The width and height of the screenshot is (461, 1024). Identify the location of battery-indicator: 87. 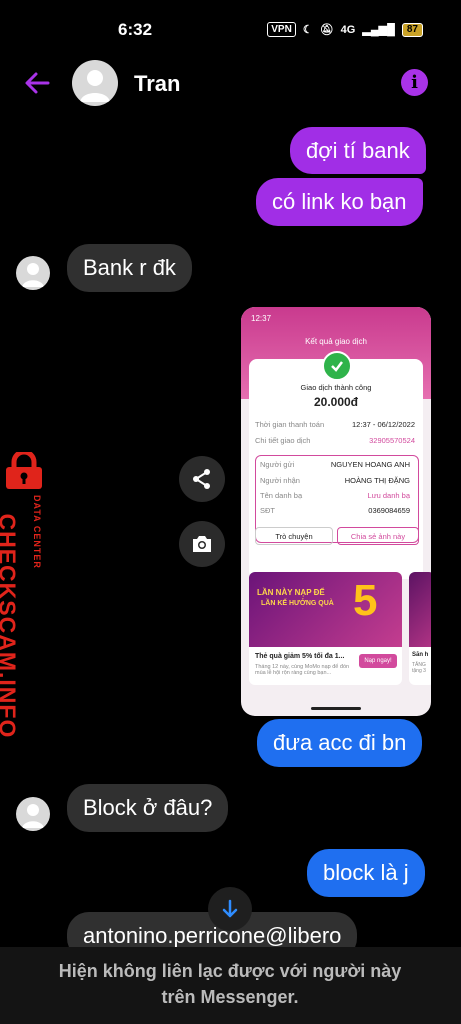
(412, 29).